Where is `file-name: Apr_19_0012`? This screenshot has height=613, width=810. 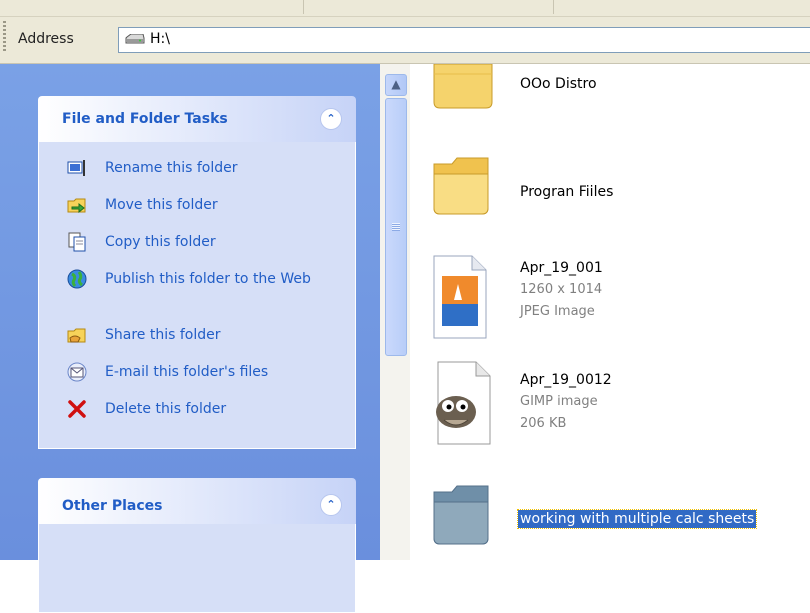 file-name: Apr_19_0012 is located at coordinates (566, 380).